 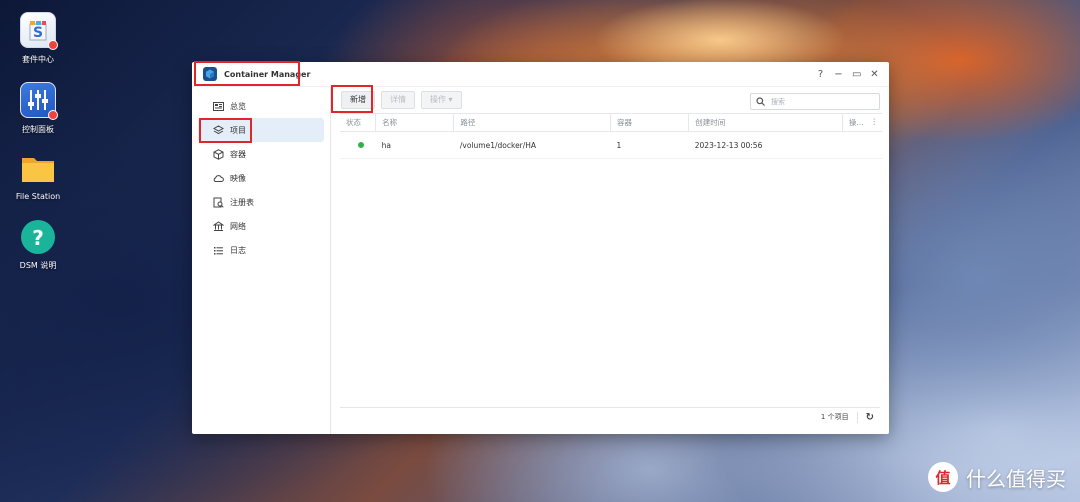 I want to click on search-box, so click(x=815, y=101).